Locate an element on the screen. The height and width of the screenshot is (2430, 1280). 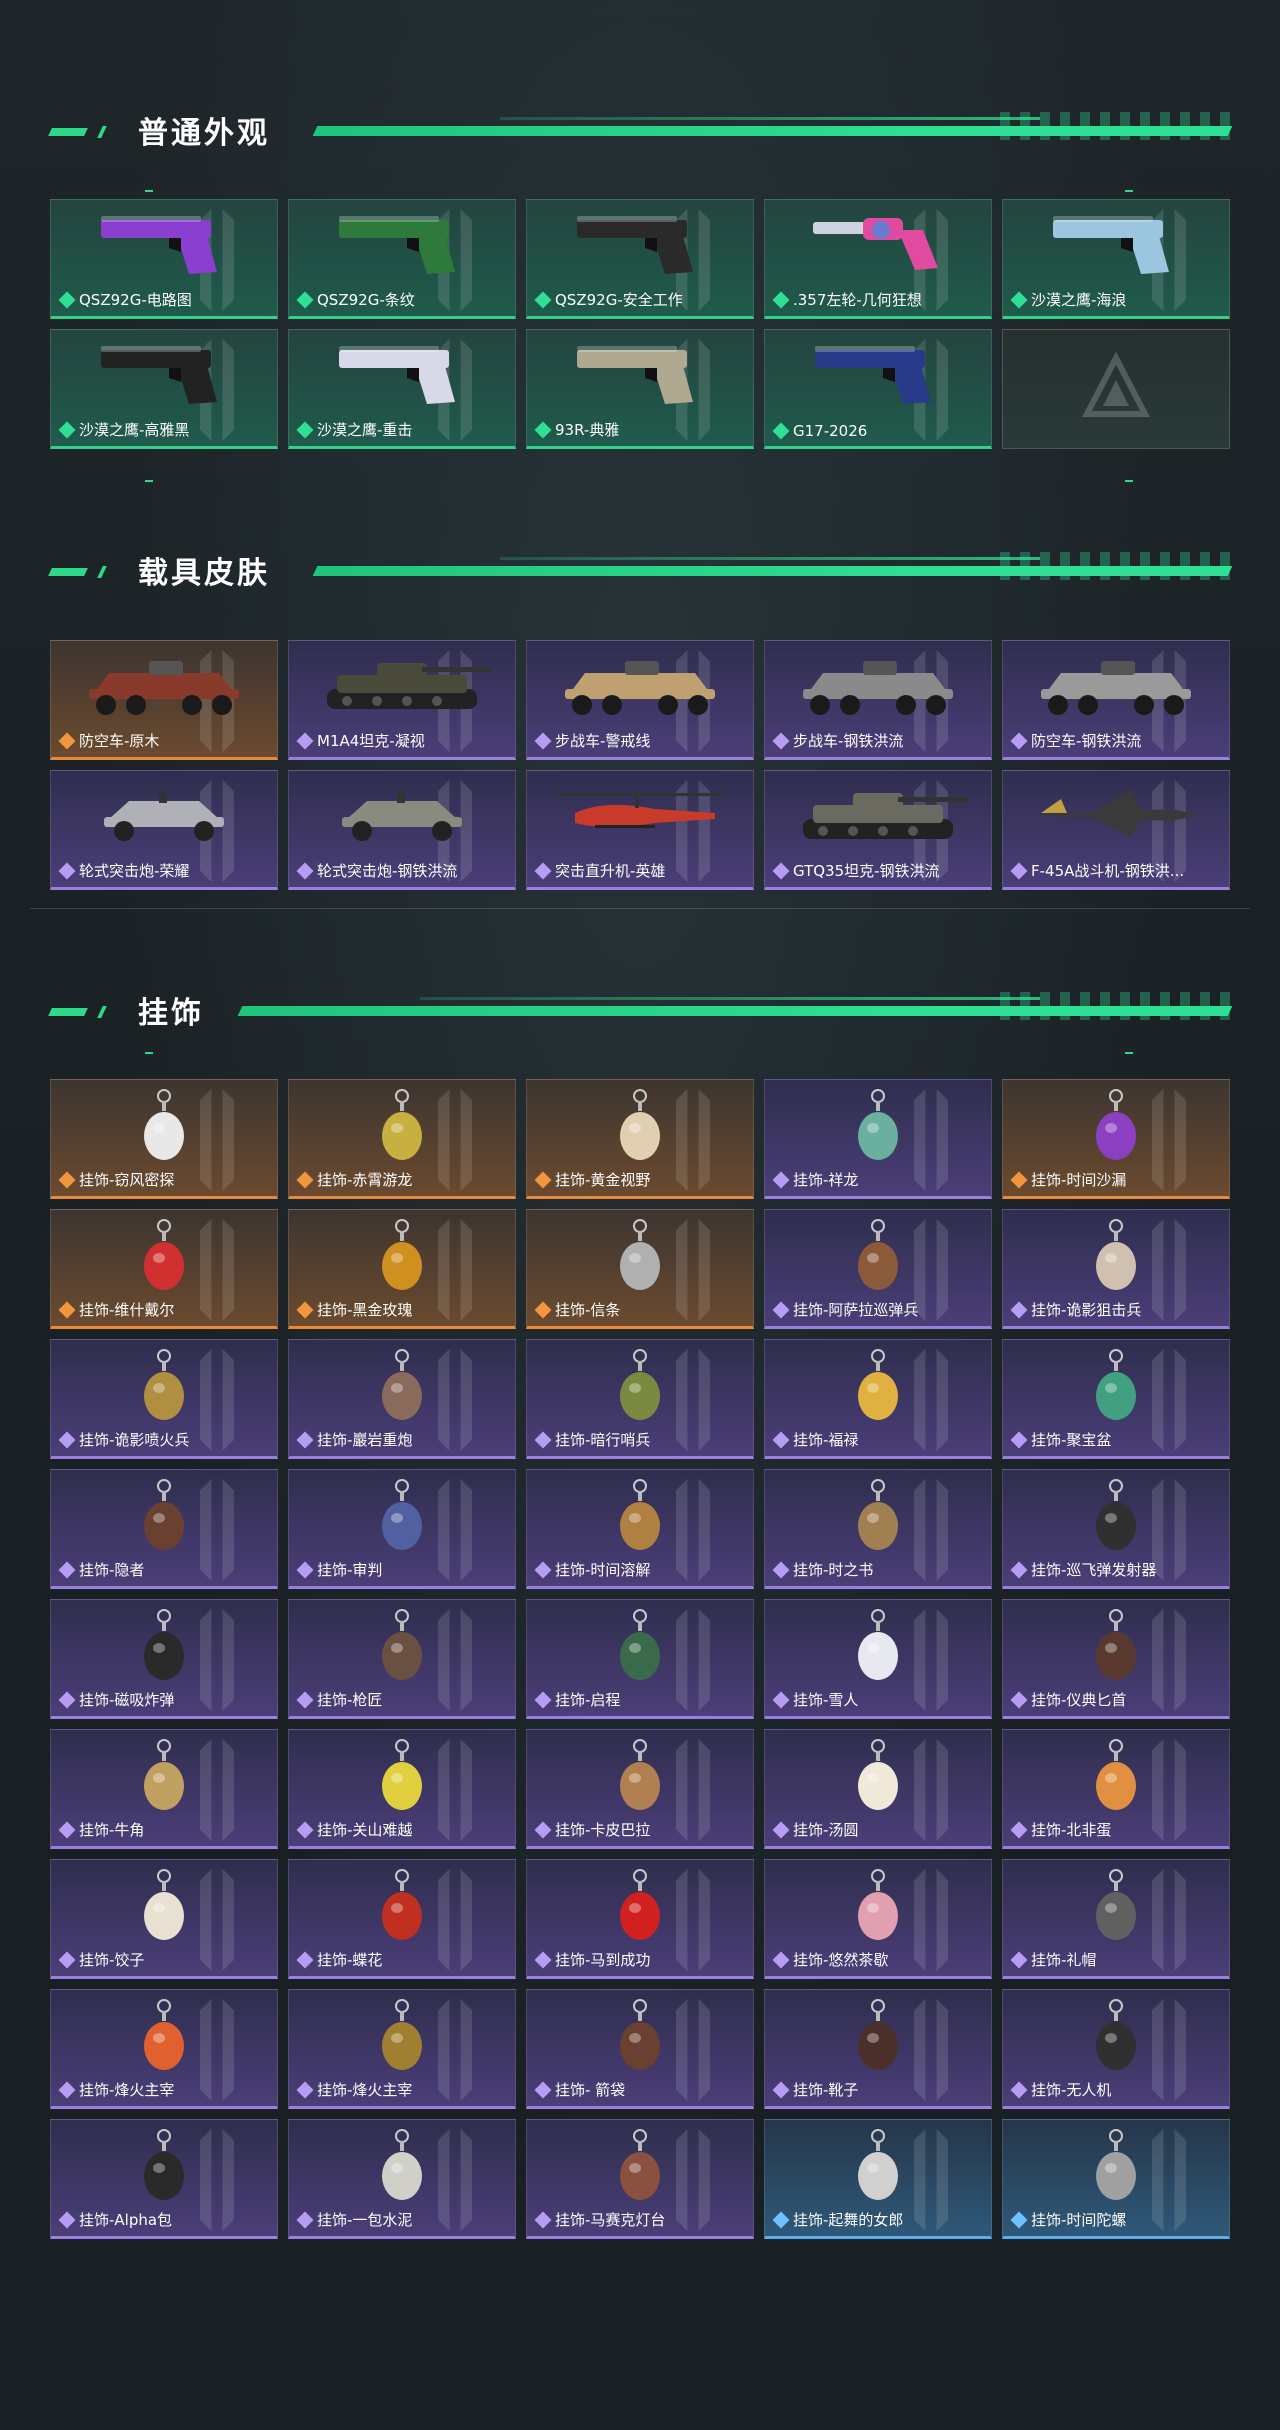
item-card: 挂饰-关山难越 is located at coordinates (402, 1789).